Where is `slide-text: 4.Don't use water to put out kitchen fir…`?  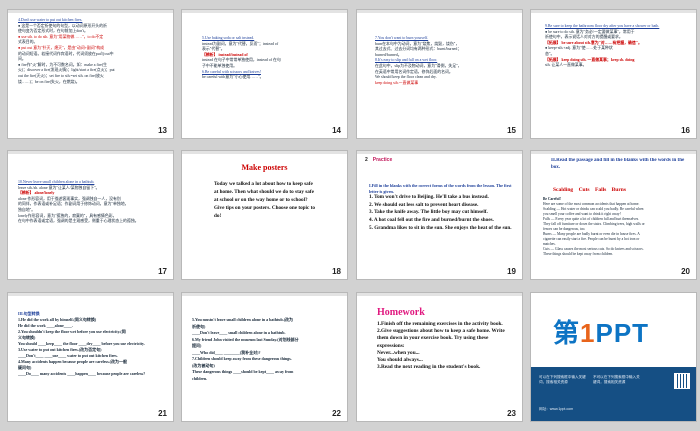
slide-text: 4.Don't use water to put out kitchen fir… is located at coordinates (93, 73).